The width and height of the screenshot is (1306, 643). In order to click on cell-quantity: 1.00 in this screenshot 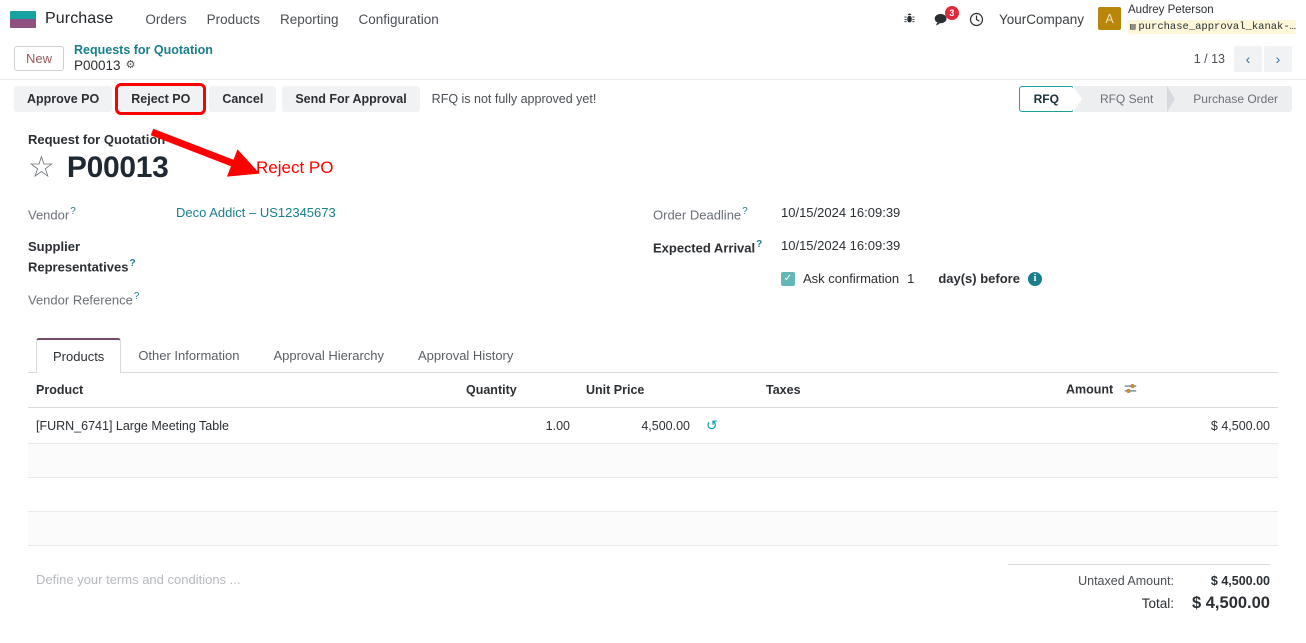, I will do `click(518, 426)`.